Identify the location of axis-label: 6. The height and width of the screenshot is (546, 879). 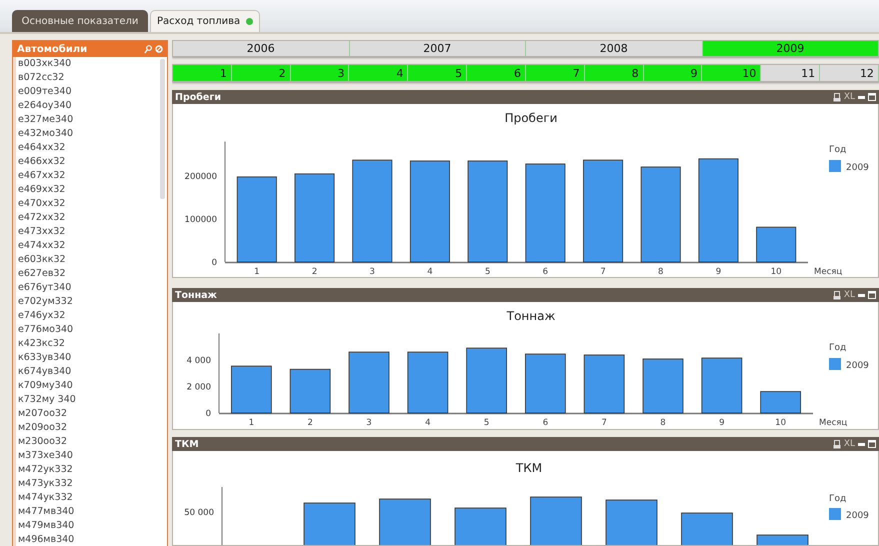
(545, 423).